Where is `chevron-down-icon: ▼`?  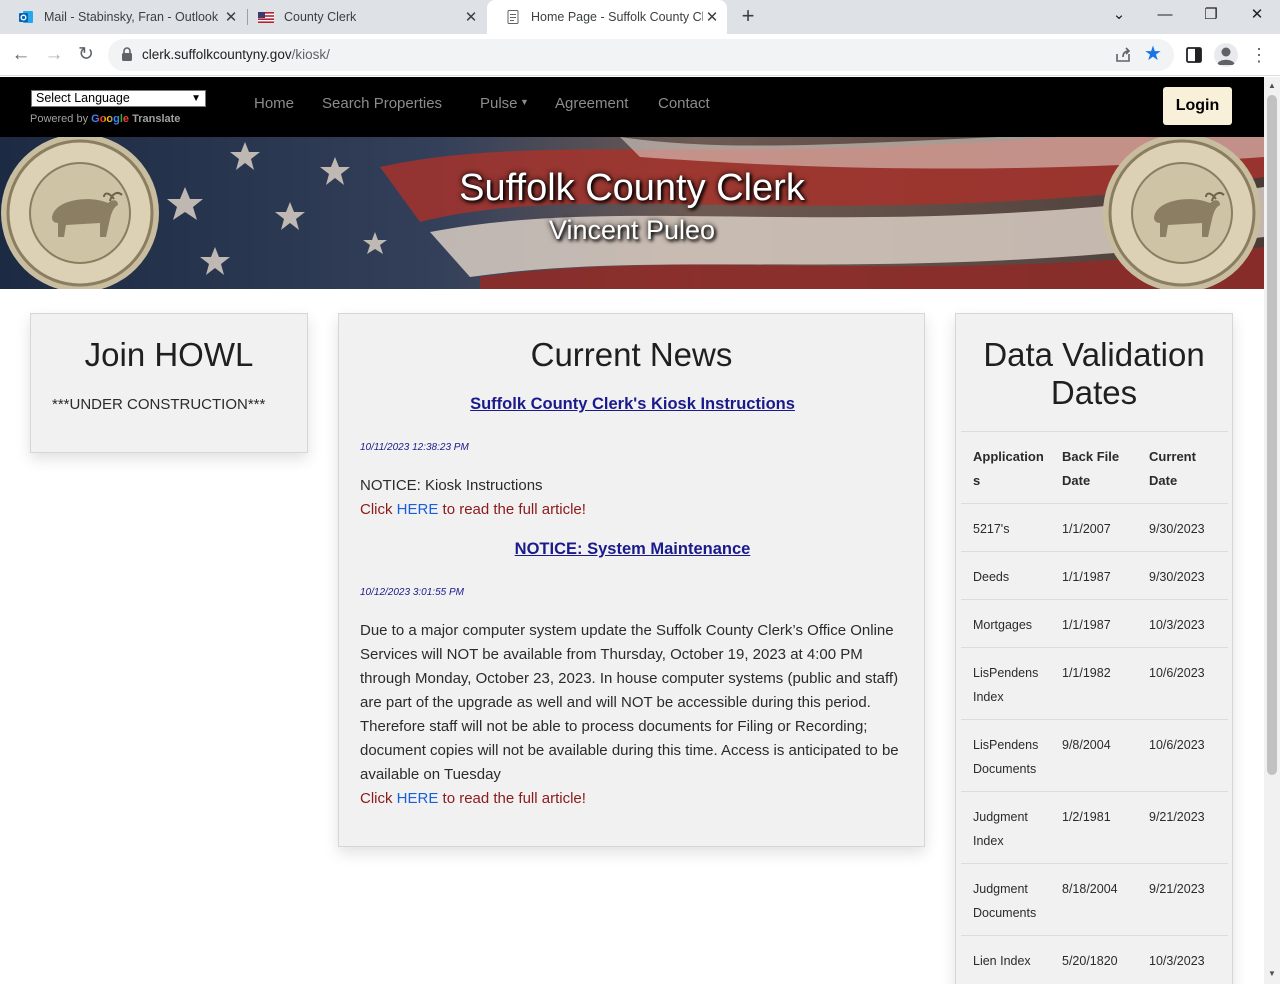
chevron-down-icon: ▼ is located at coordinates (196, 98).